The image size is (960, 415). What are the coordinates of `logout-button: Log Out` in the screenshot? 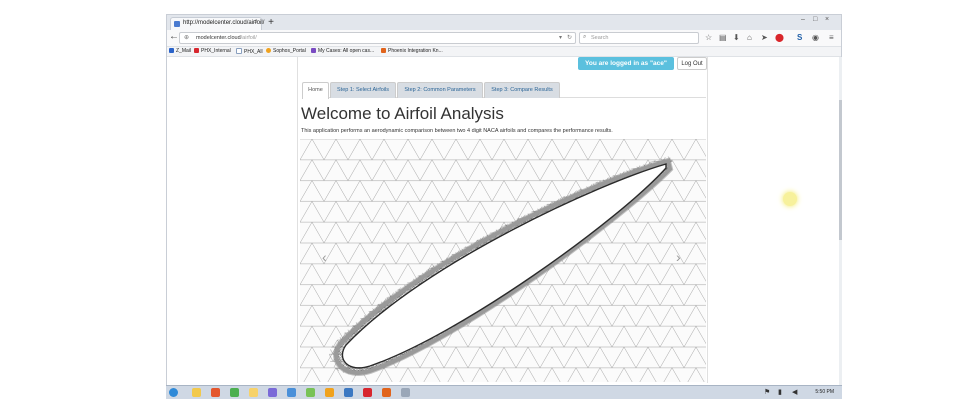 It's located at (692, 63).